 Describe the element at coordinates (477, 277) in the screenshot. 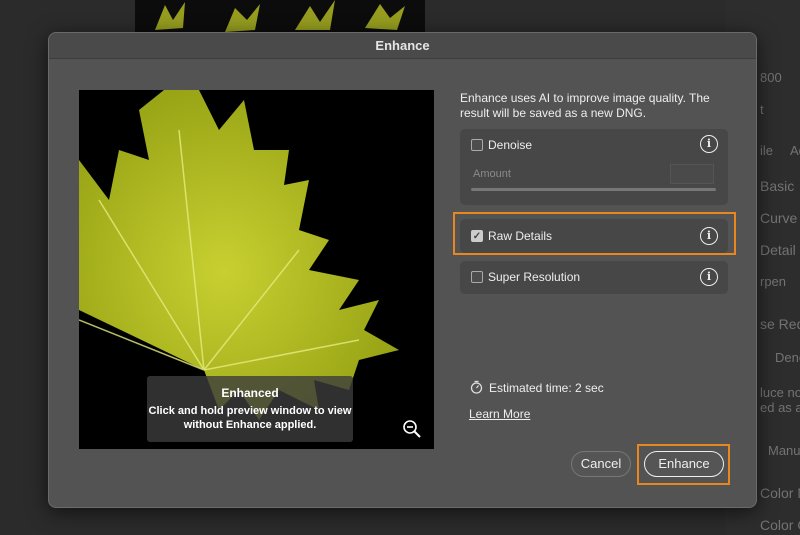

I see `super-resolution-checkbox` at that location.